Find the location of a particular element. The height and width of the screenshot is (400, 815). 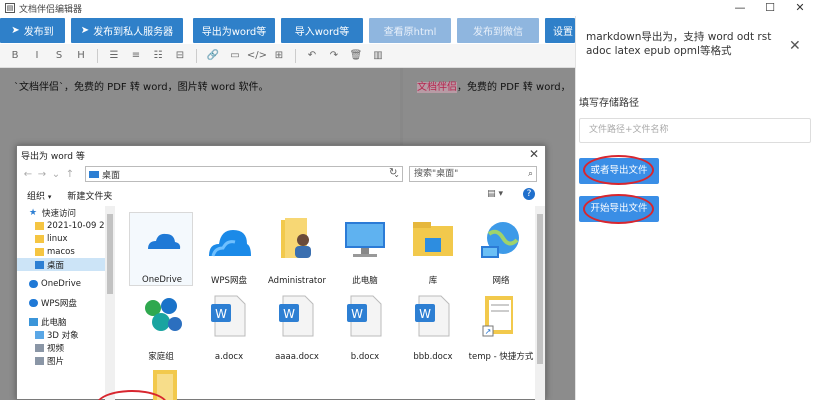

maximize-icon: ☐ is located at coordinates (770, 8).